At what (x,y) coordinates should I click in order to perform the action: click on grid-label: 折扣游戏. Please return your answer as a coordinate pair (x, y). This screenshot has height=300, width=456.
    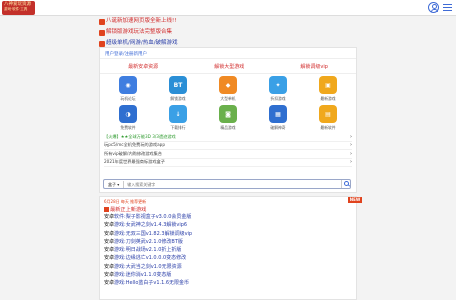
    Looking at the image, I should click on (278, 98).